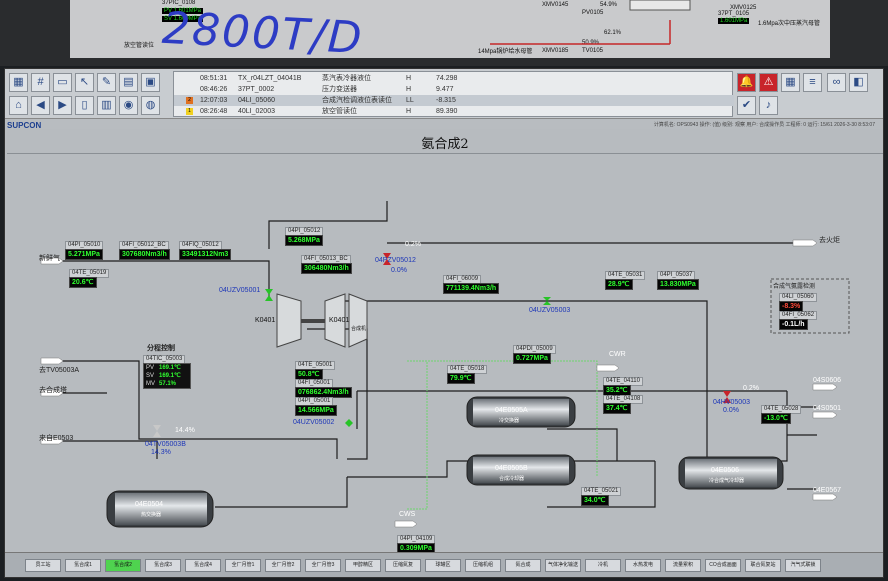 This screenshot has height=581, width=888. Describe the element at coordinates (106, 105) in the screenshot. I see `book-icon: ▥` at that location.